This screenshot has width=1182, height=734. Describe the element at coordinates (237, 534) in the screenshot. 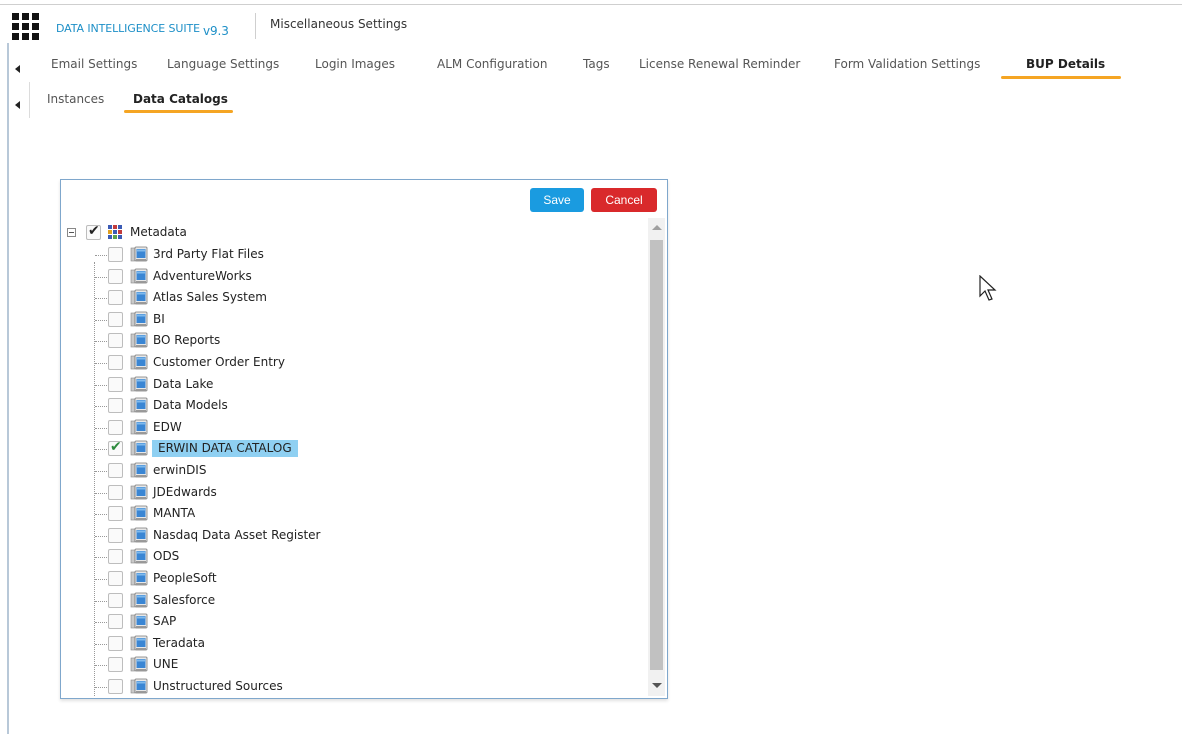

I see `tree-item-label: Nasdaq Data Asset Register` at that location.